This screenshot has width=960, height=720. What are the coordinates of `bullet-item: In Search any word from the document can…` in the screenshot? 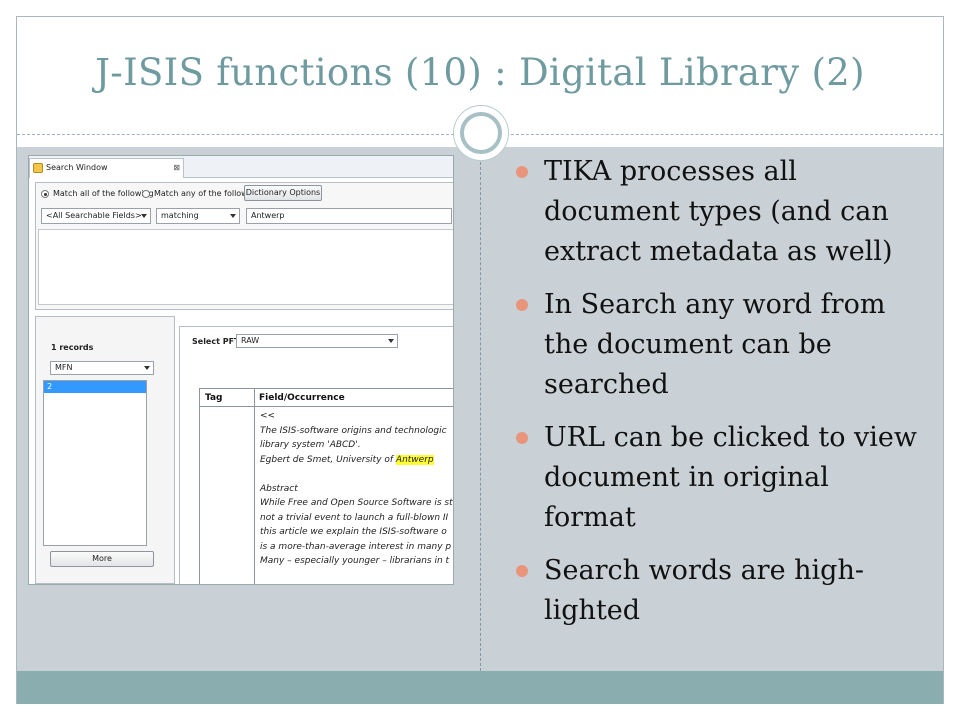 It's located at (721, 345).